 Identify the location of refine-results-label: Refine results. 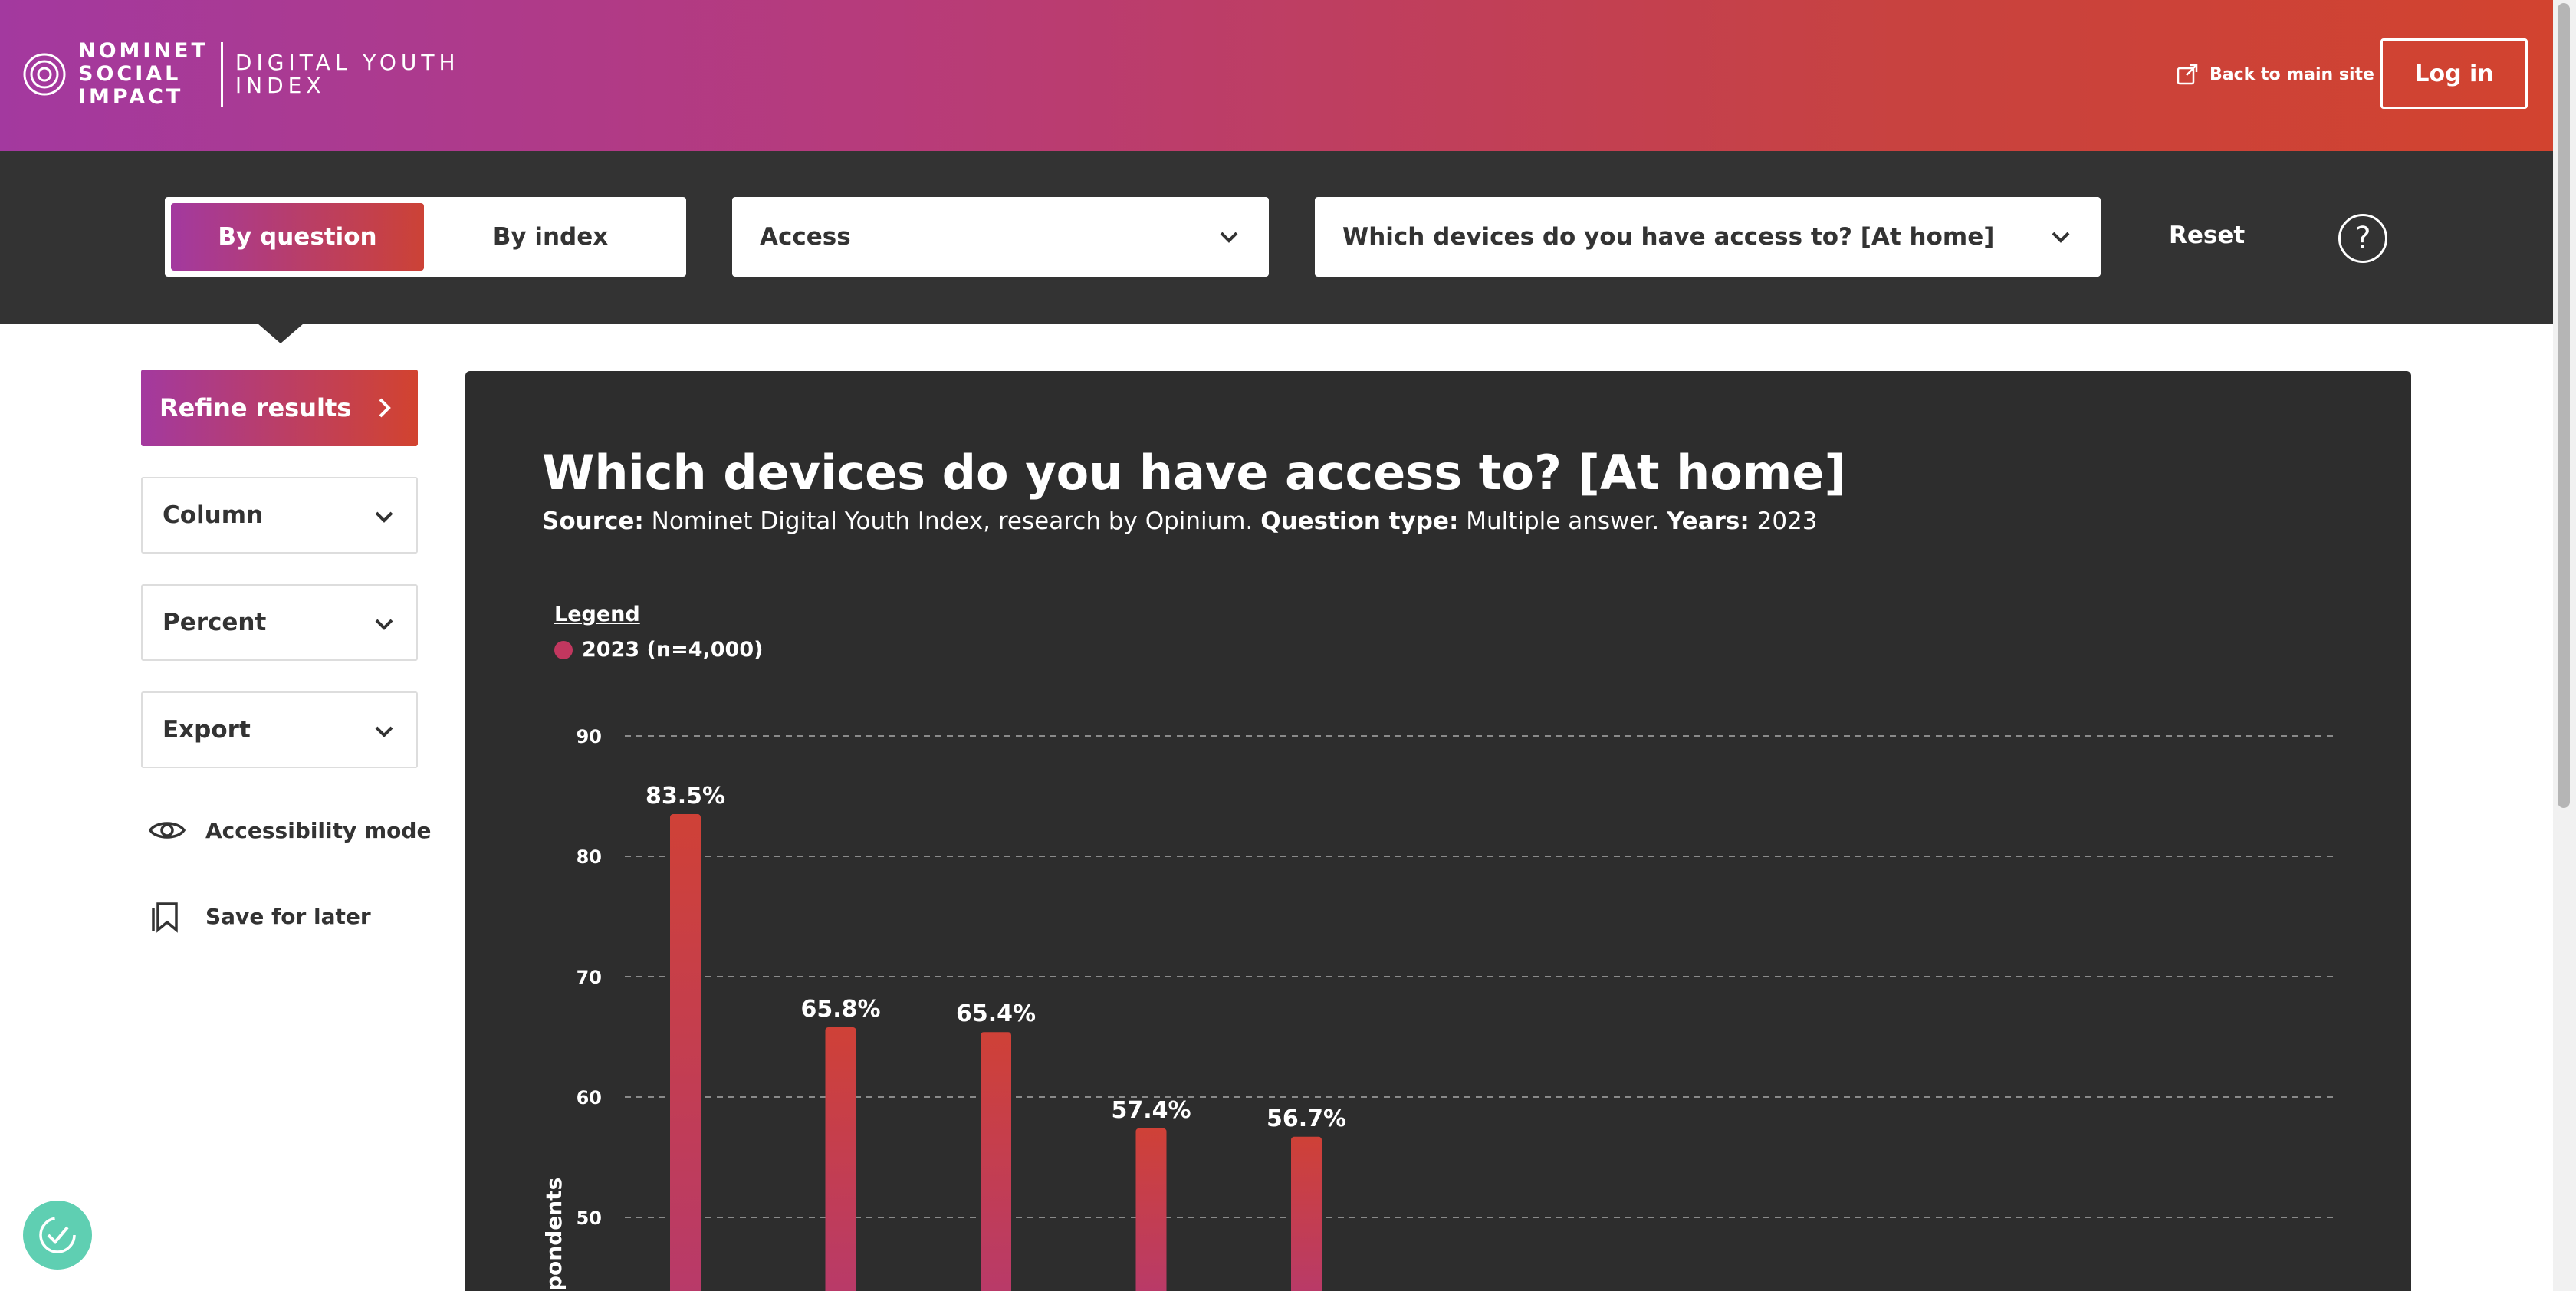
(255, 407).